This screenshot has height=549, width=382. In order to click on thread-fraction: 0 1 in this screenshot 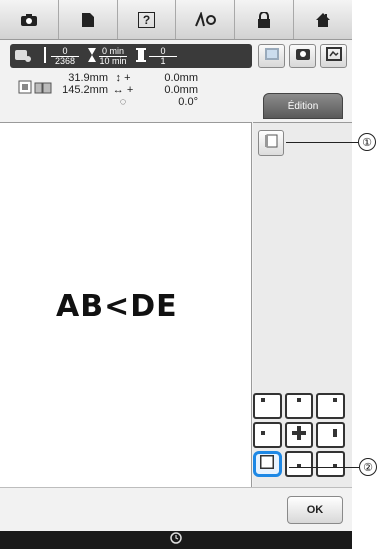, I will do `click(163, 56)`.